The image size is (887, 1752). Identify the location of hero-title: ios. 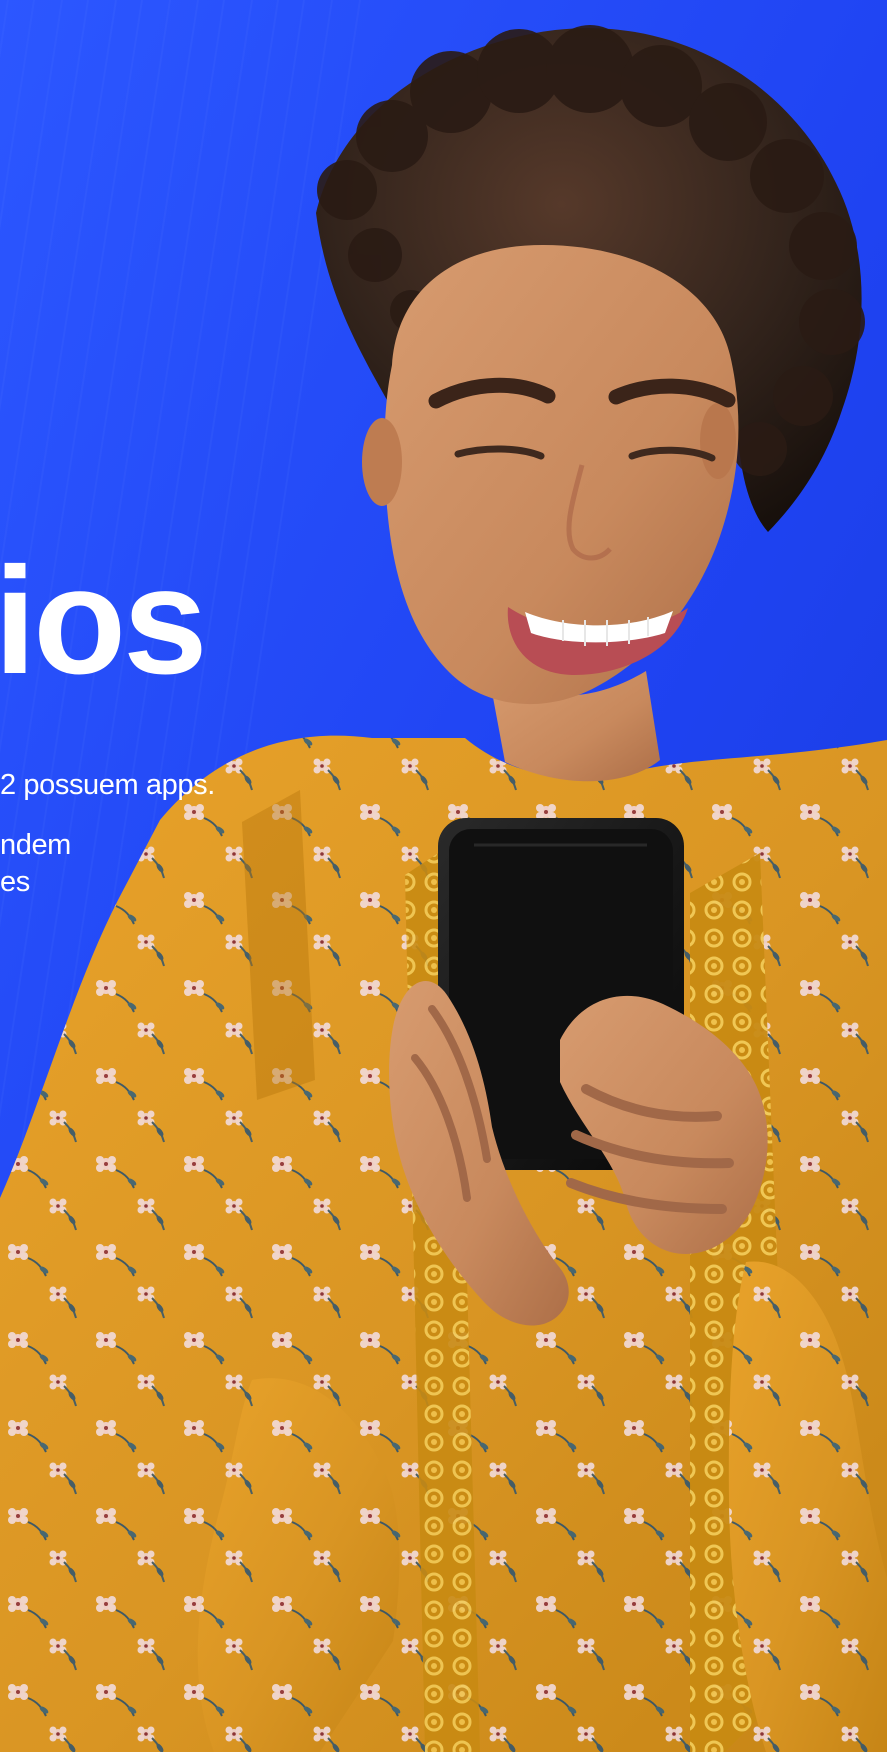
(104, 621).